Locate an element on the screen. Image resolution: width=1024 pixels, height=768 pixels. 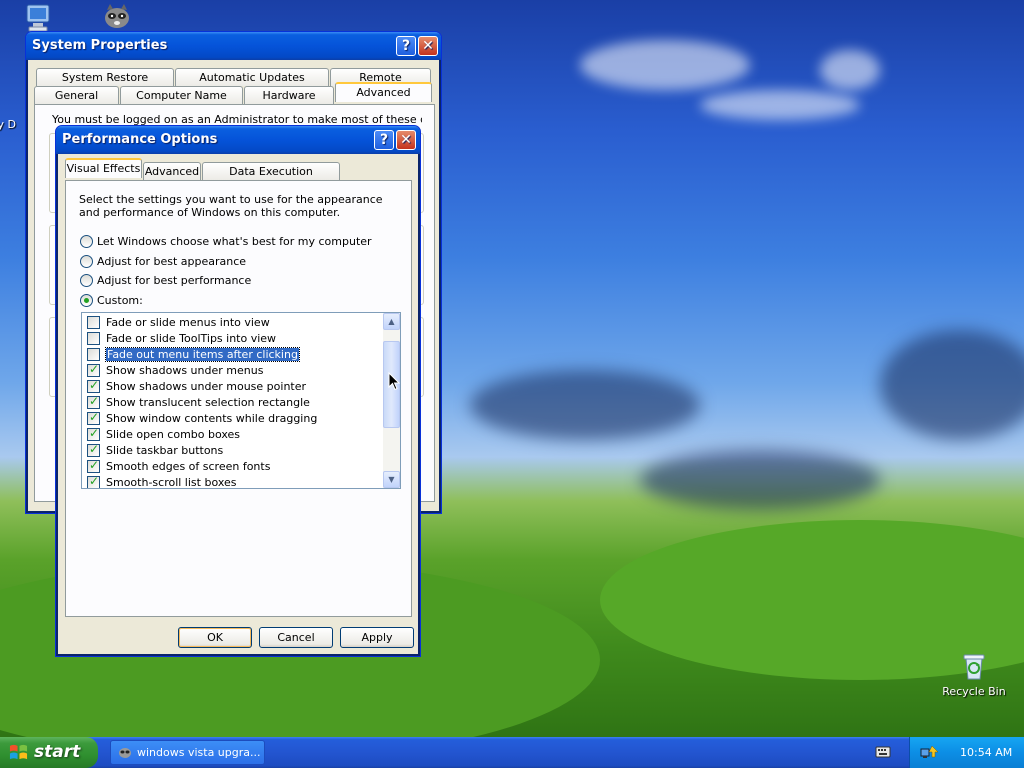
effect-label: Fade or slide ToolTips into view is located at coordinates (191, 338).